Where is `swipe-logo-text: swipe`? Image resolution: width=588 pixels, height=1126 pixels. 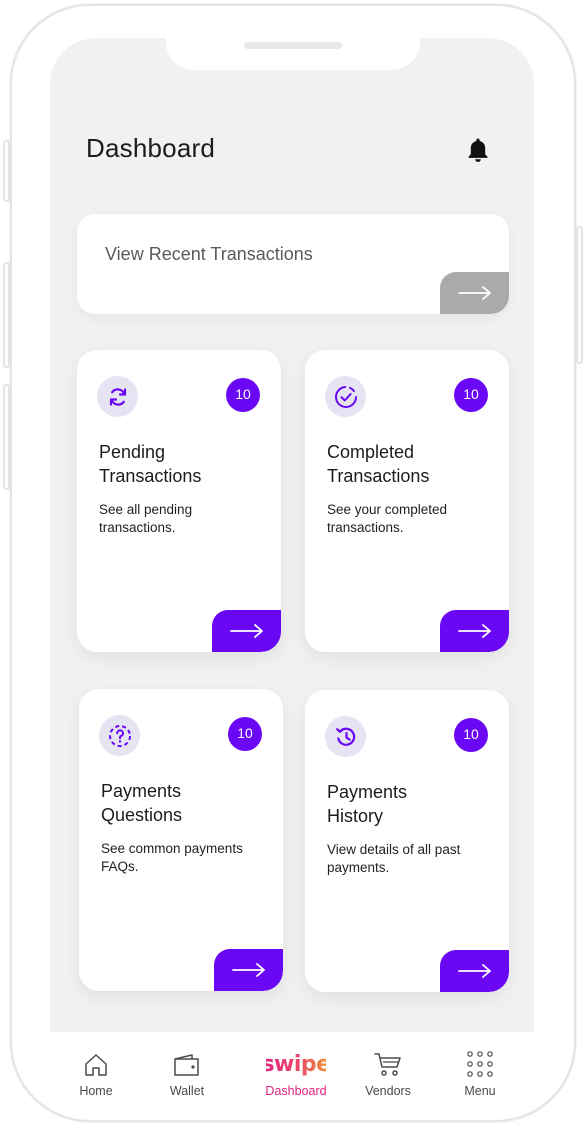 swipe-logo-text: swipe is located at coordinates (296, 1064).